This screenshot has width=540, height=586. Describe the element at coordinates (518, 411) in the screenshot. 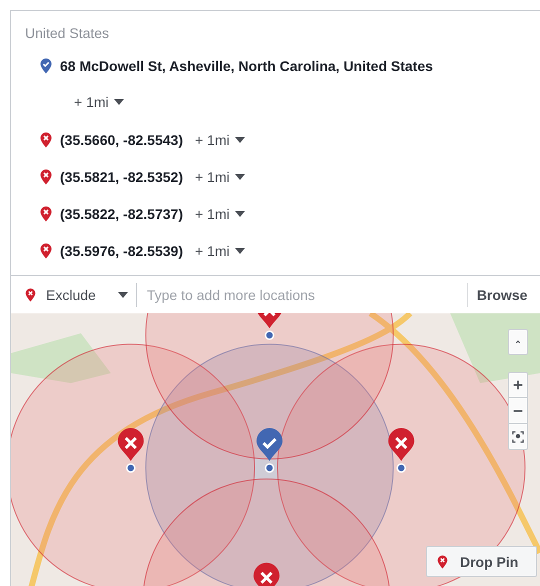

I see `zoom-out-button` at that location.